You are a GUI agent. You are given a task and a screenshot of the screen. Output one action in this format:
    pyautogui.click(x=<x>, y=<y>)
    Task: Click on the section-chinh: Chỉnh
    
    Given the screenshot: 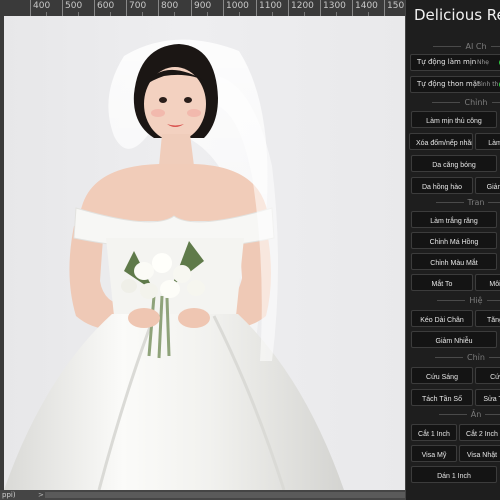 What is the action you would take?
    pyautogui.click(x=453, y=103)
    